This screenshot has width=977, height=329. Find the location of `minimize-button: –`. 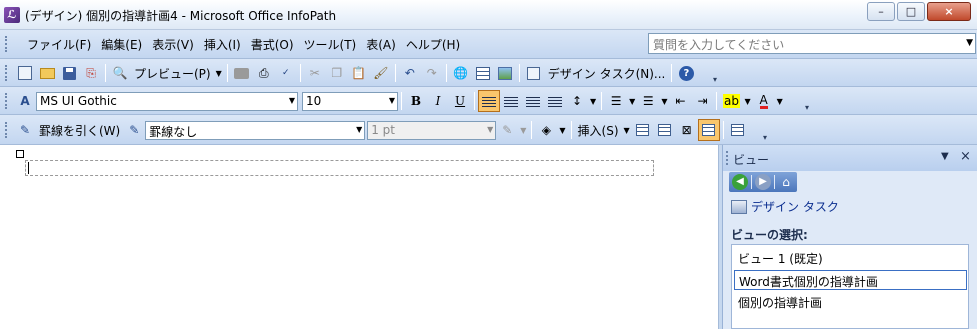

minimize-button: – is located at coordinates (881, 11).